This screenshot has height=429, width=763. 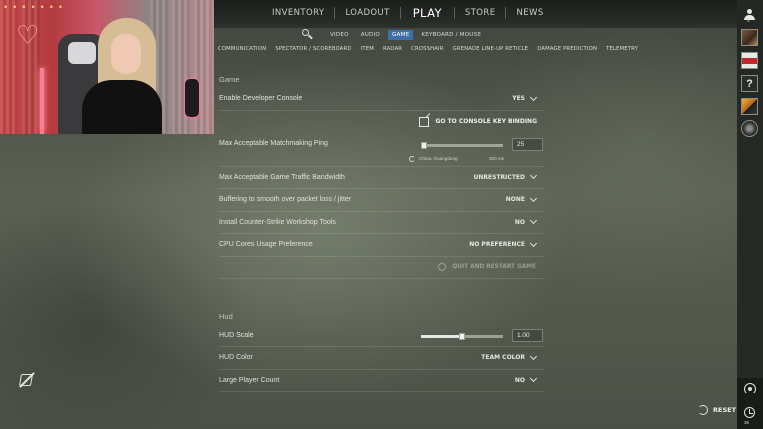 What do you see at coordinates (370, 35) in the screenshot?
I see `tab-audio: AUDIO` at bounding box center [370, 35].